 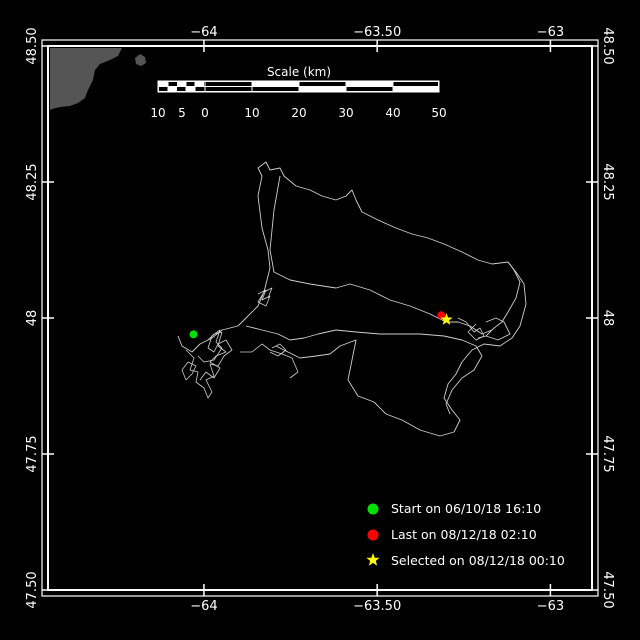 What do you see at coordinates (466, 508) in the screenshot?
I see `legend-start-label: Start on 06/10/18 16:10` at bounding box center [466, 508].